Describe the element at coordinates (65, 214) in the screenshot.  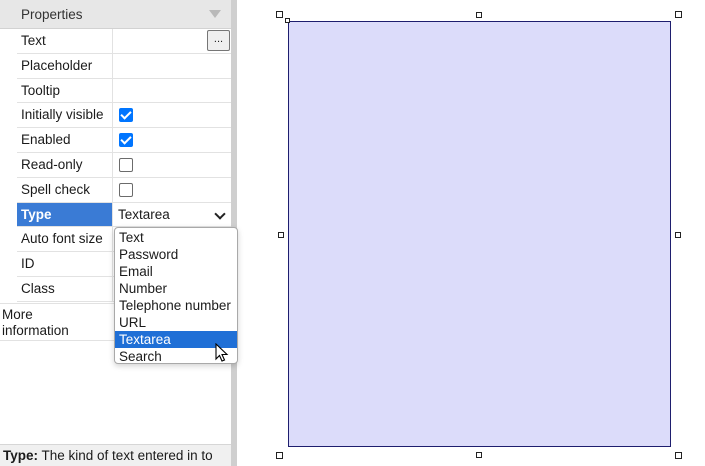
I see `property-label: Type` at that location.